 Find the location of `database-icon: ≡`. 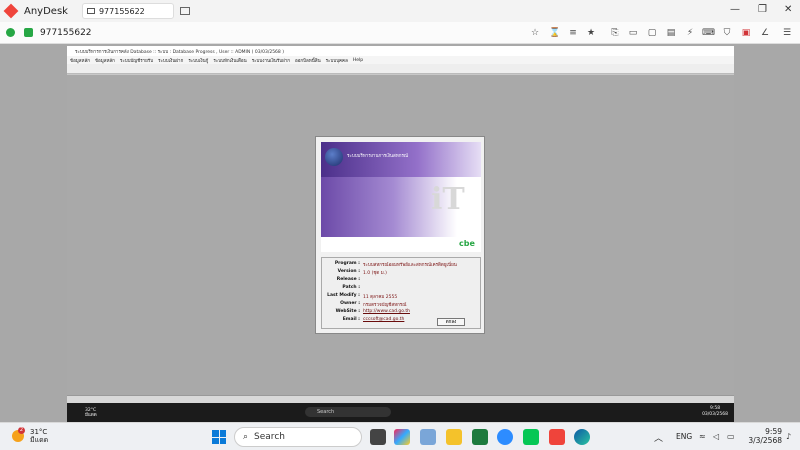

database-icon: ≡ is located at coordinates (573, 33).